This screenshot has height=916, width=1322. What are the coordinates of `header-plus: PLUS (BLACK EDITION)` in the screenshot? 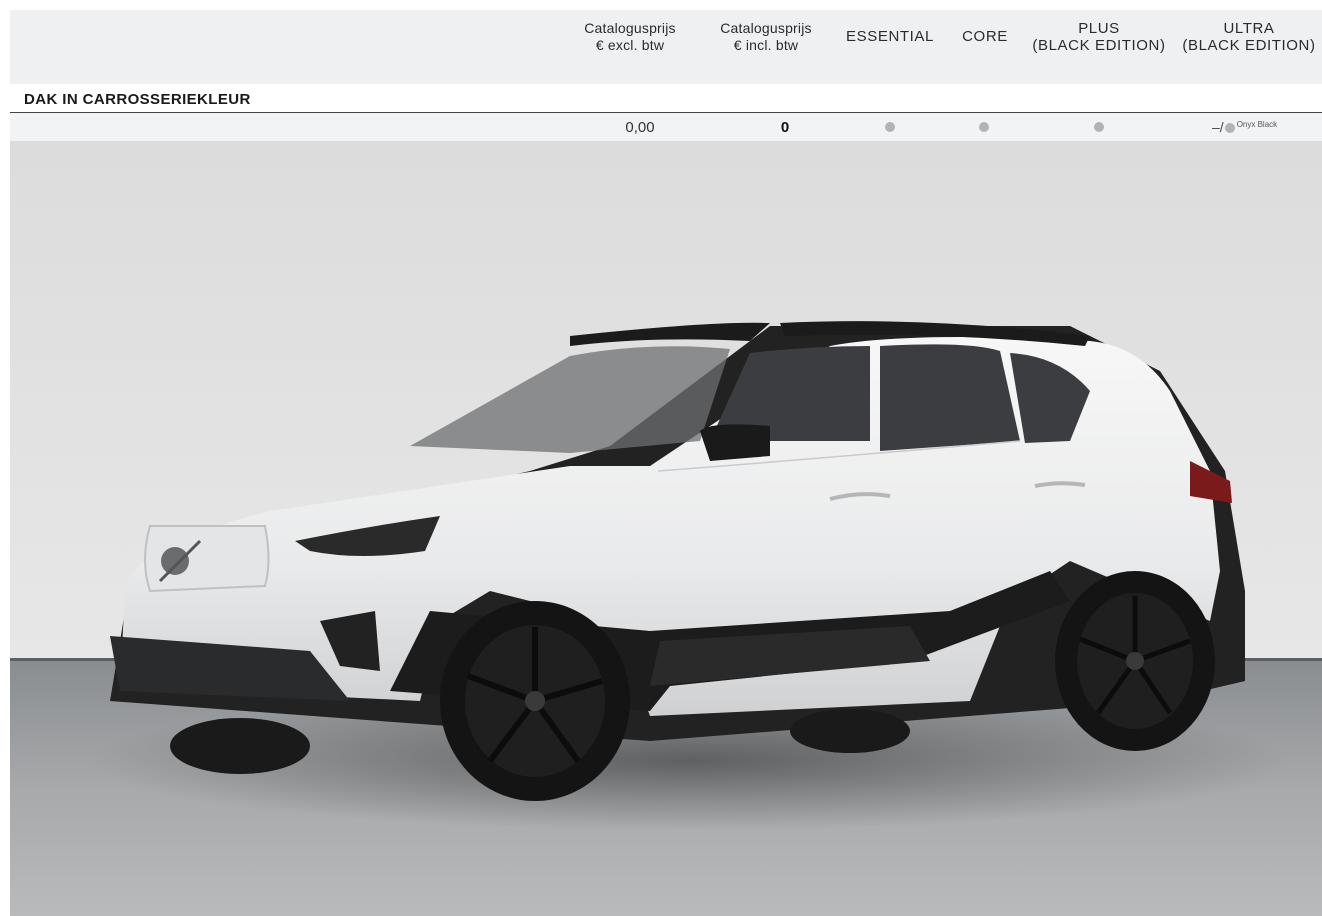 It's located at (1099, 37).